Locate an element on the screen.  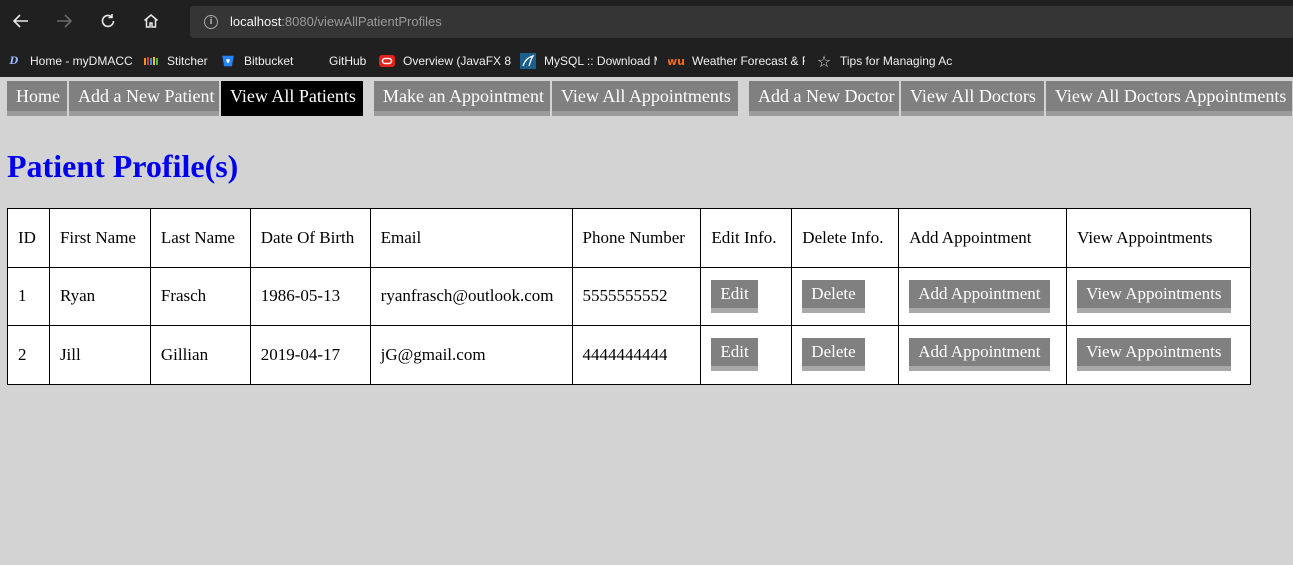
column-header: First Name is located at coordinates (99, 238).